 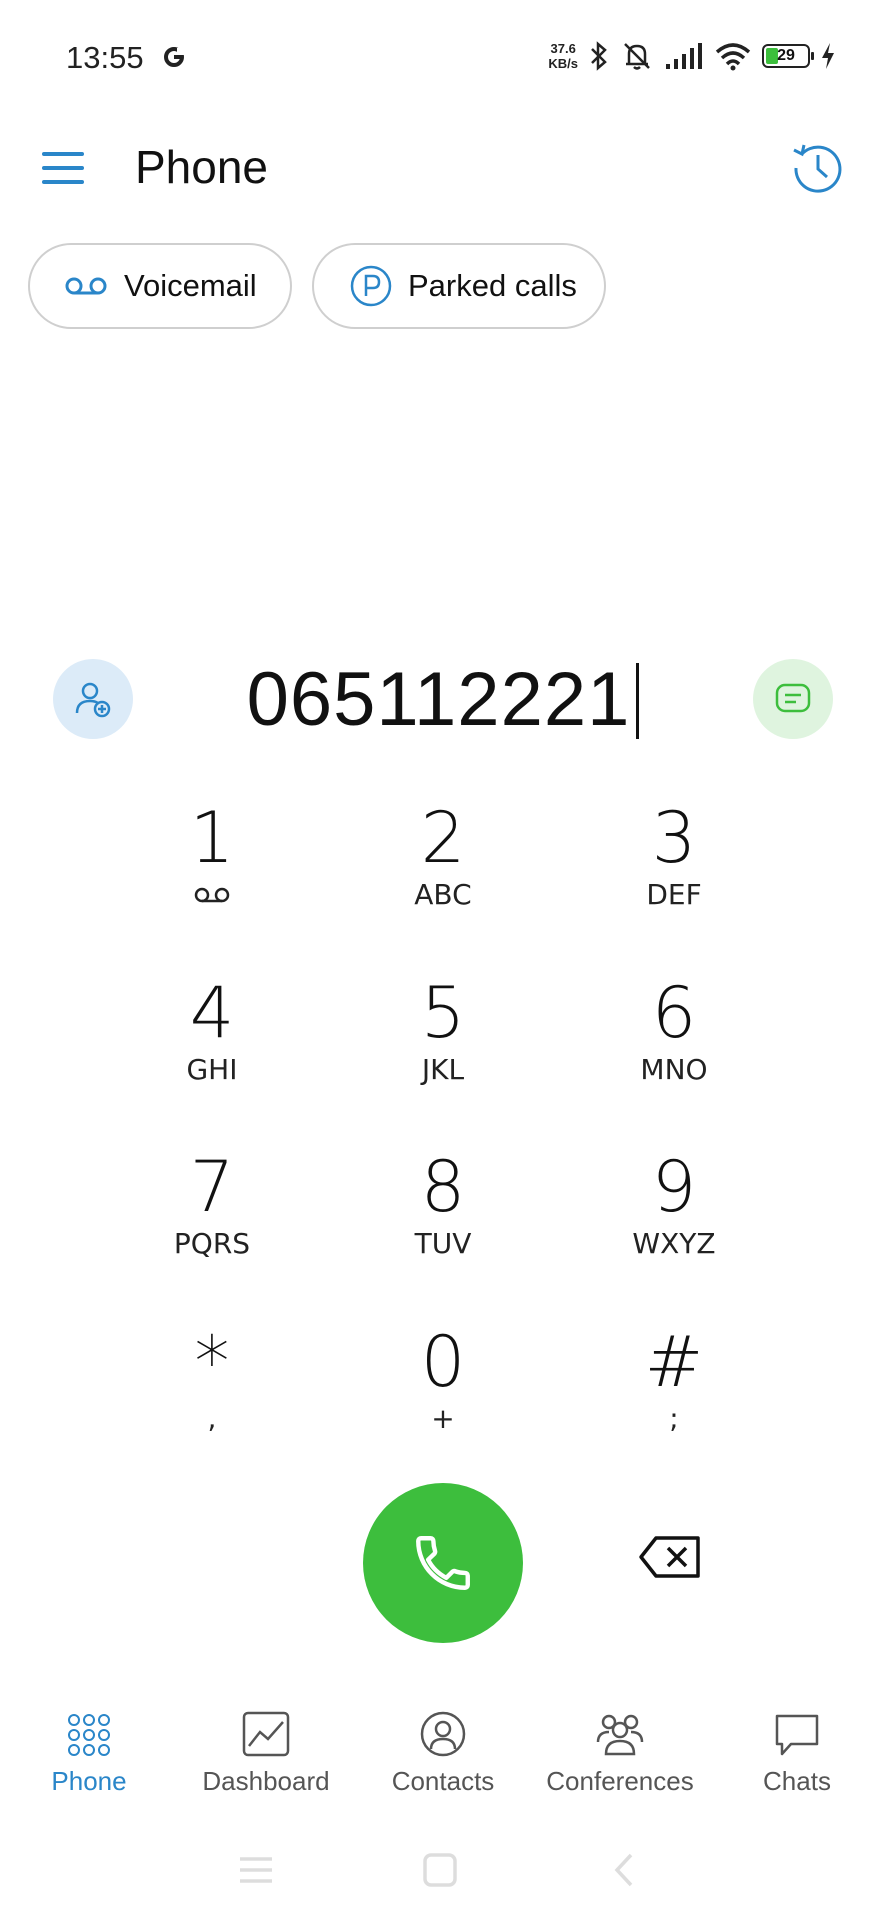 I want to click on nav-dashboard: Dashboard, so click(x=266, y=1755).